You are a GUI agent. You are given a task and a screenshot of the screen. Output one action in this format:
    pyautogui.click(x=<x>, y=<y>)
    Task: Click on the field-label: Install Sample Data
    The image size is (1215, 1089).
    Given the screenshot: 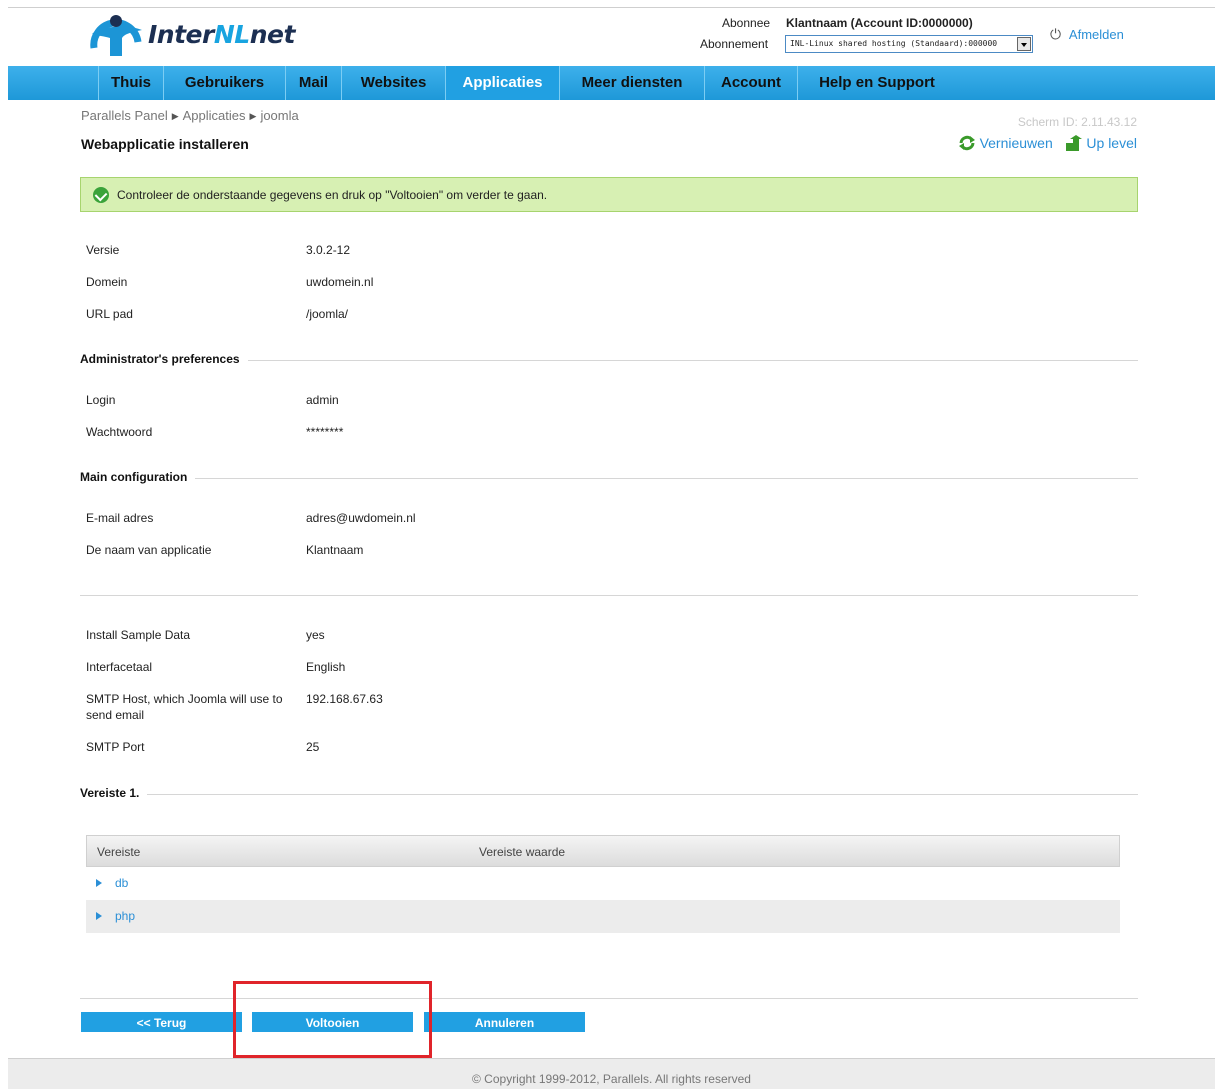 What is the action you would take?
    pyautogui.click(x=138, y=635)
    